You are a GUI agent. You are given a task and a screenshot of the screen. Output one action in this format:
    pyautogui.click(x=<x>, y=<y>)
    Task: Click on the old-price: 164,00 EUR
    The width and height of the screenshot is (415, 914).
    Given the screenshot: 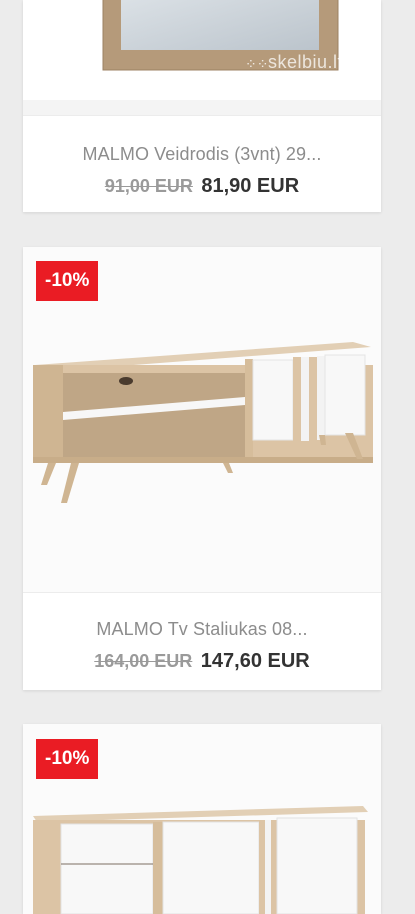 What is the action you would take?
    pyautogui.click(x=143, y=661)
    